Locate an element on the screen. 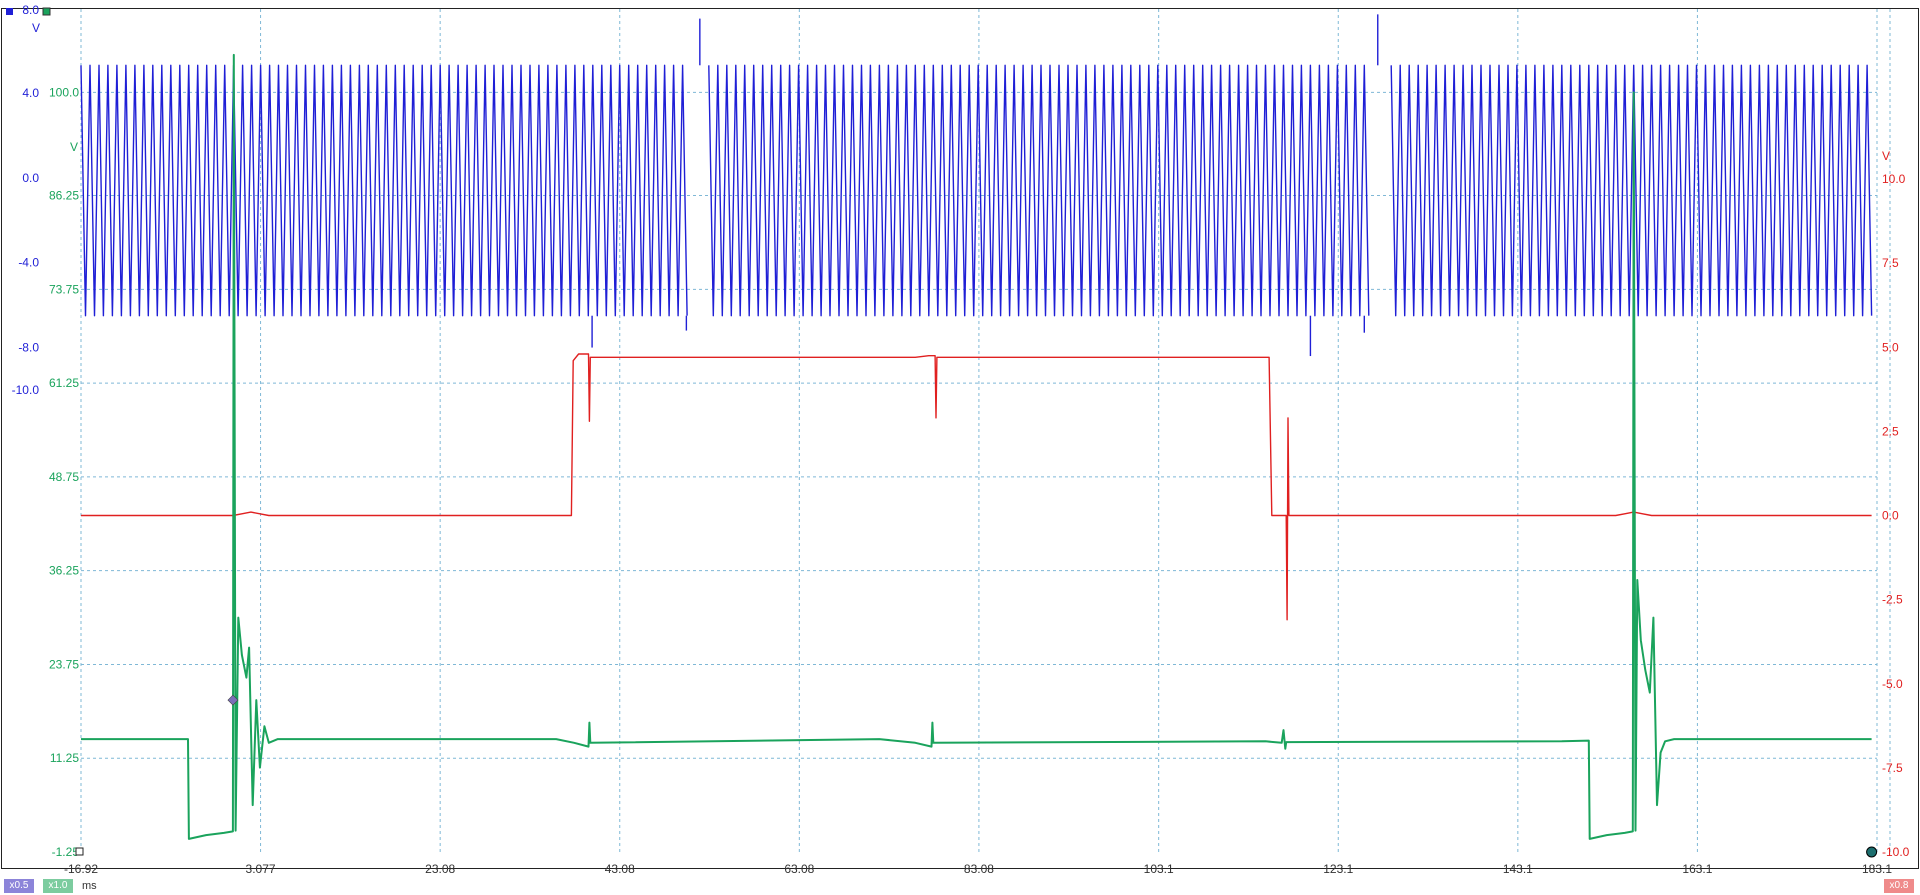 The image size is (1920, 895). red-tick-label: 7.5 is located at coordinates (1890, 263).